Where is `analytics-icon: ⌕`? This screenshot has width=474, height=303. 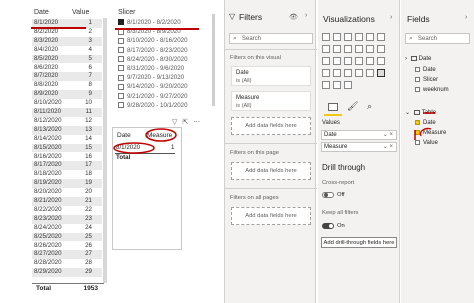
analytics-icon: ⌕ is located at coordinates (369, 106).